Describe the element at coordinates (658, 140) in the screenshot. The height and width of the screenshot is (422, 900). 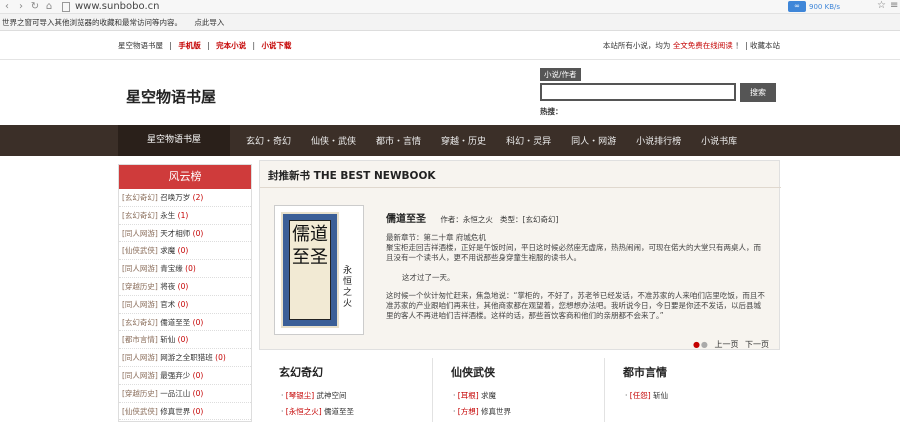
I see `nav-item-ranking: 小说排行榜` at that location.